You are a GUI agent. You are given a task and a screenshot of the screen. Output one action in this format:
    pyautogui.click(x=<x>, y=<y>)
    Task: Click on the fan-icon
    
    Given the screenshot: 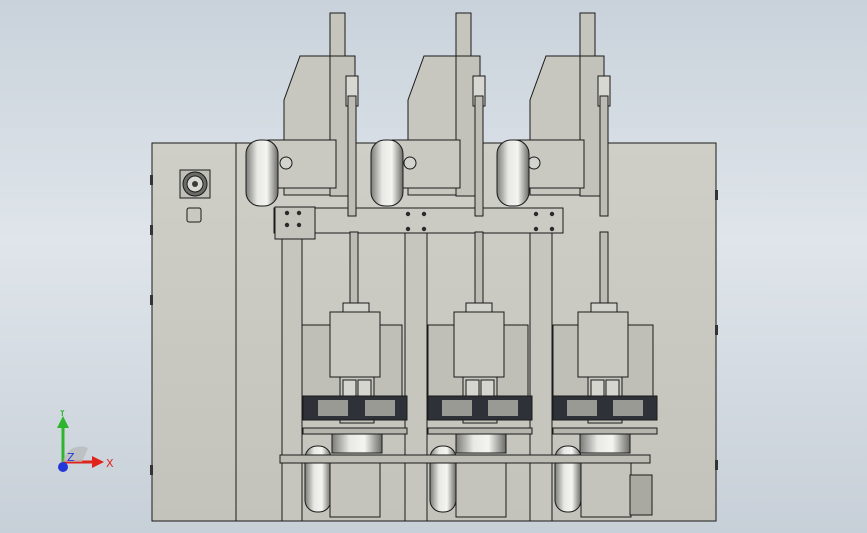 What is the action you would take?
    pyautogui.click(x=195, y=184)
    